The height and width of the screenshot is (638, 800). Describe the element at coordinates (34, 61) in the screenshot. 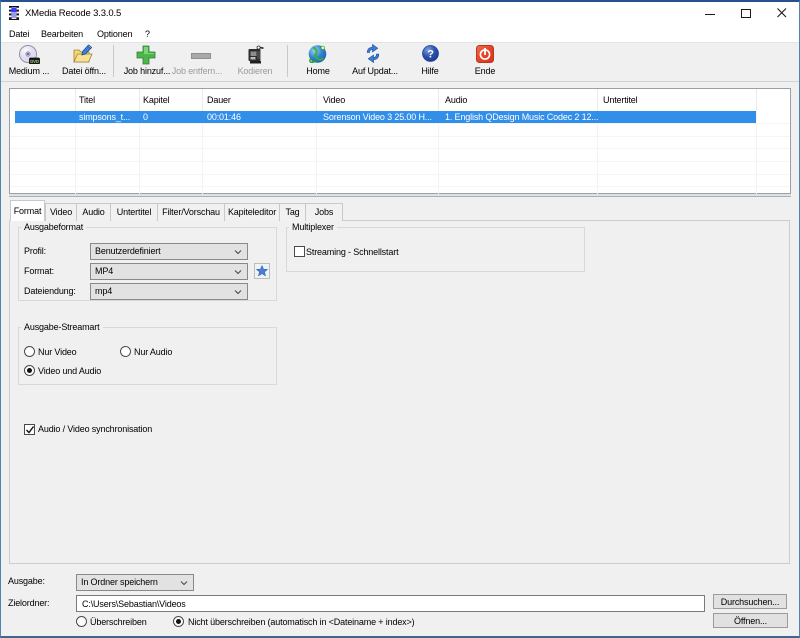

I see `svg-text: DVD` at that location.